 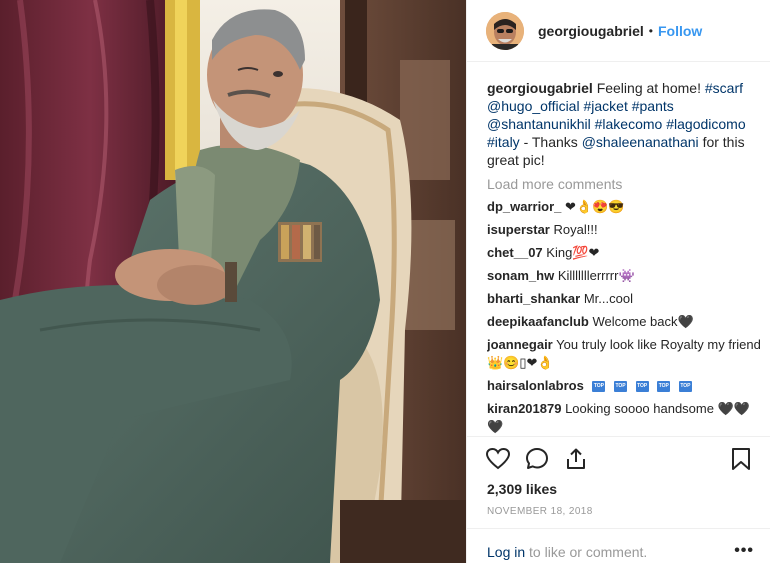 What do you see at coordinates (588, 552) in the screenshot?
I see `login-prompt-text: to like or comment.` at bounding box center [588, 552].